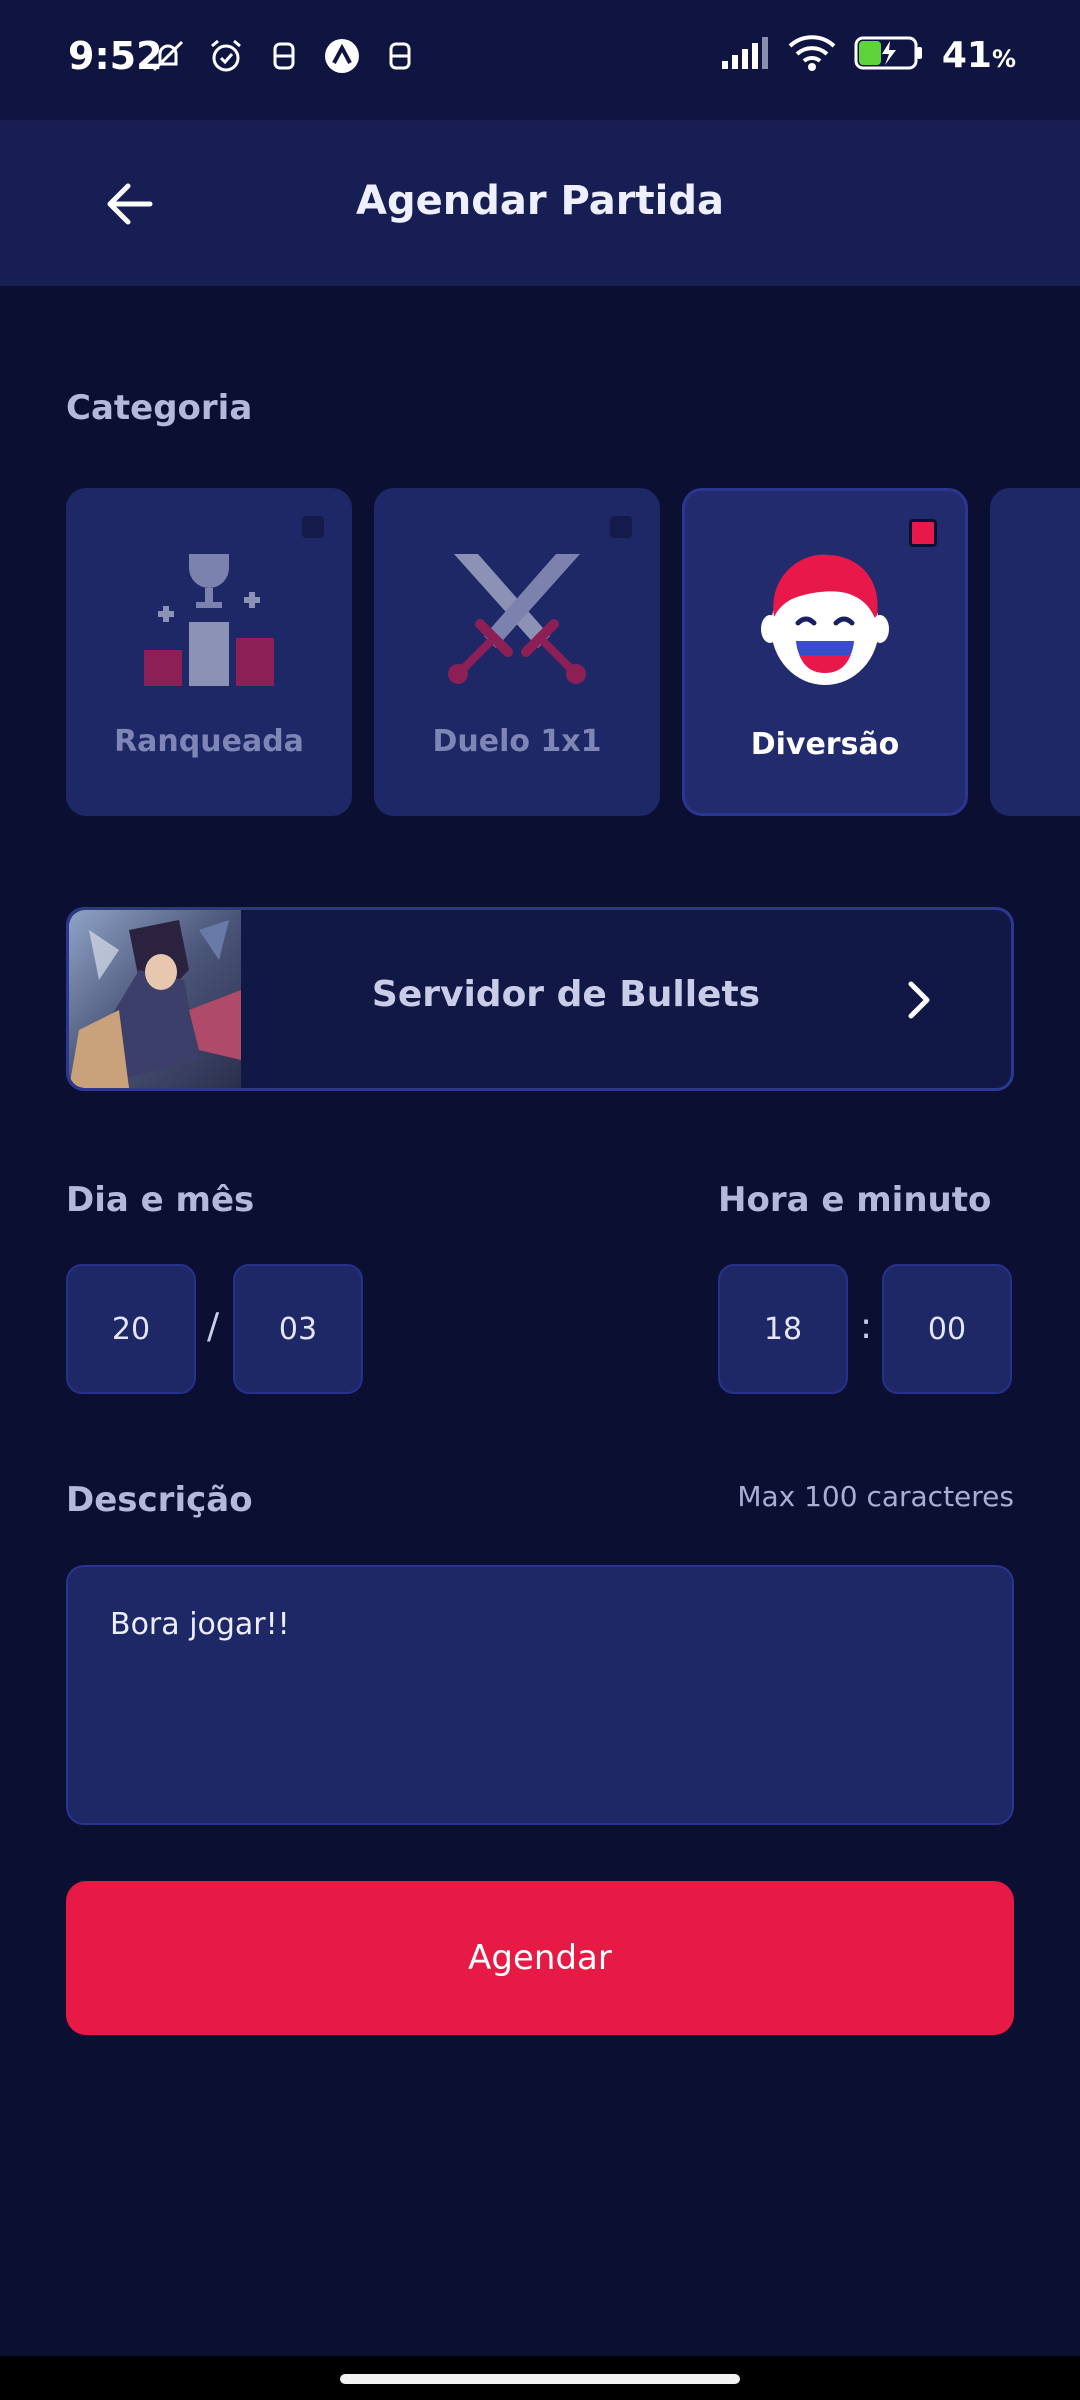 The width and height of the screenshot is (1080, 2400). What do you see at coordinates (160, 1200) in the screenshot?
I see `date-label: Dia e mês` at bounding box center [160, 1200].